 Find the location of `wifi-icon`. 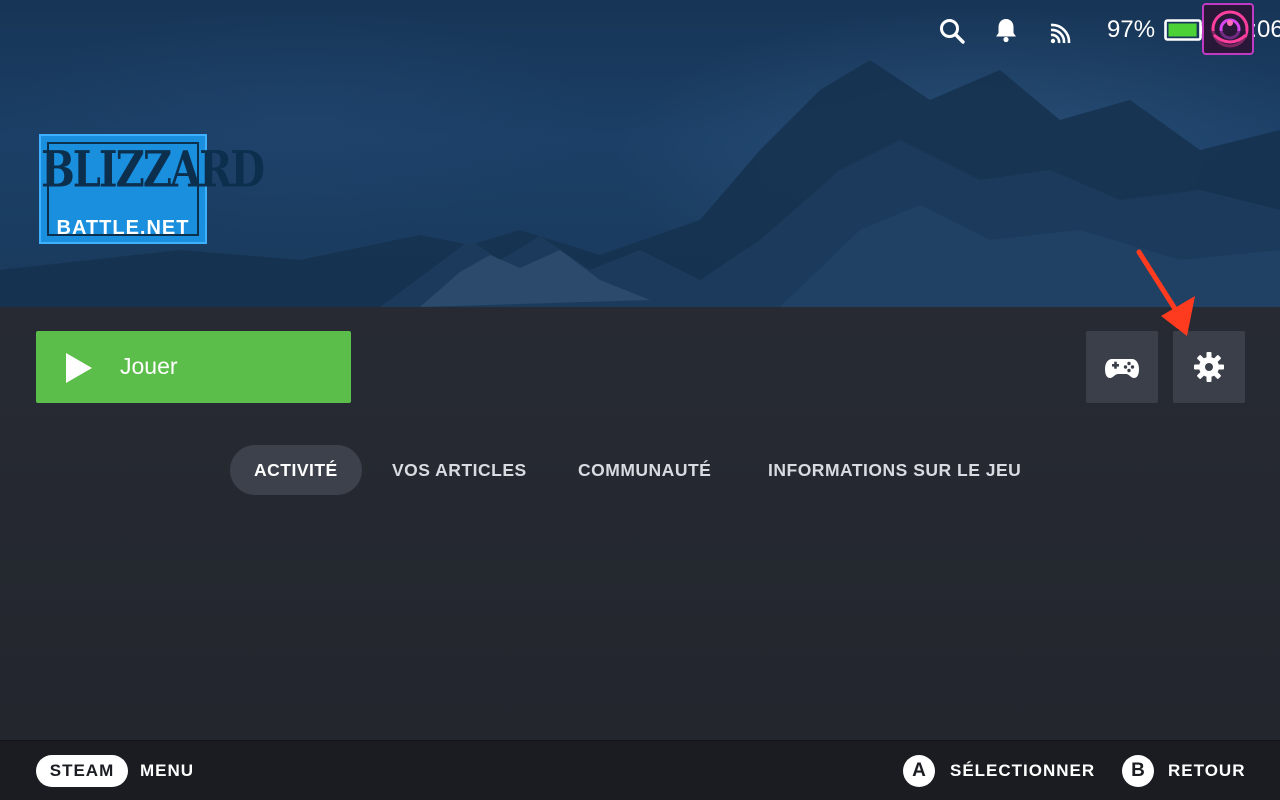

wifi-icon is located at coordinates (1062, 31).